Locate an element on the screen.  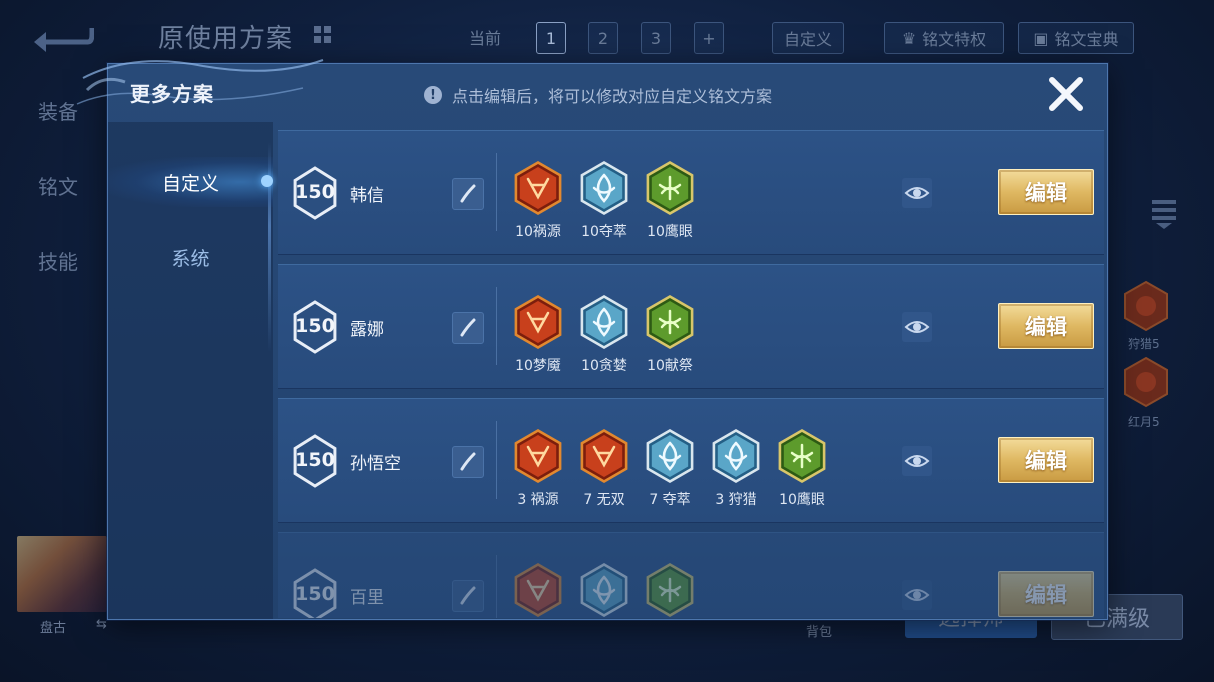
swap-hero-icon: ⇆ is located at coordinates (101, 624).